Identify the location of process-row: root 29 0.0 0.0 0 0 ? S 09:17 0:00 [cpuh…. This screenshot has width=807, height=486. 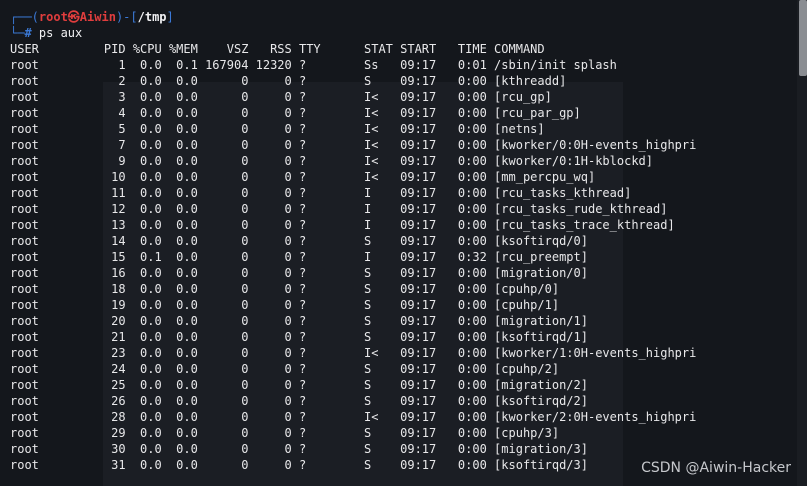
(285, 433).